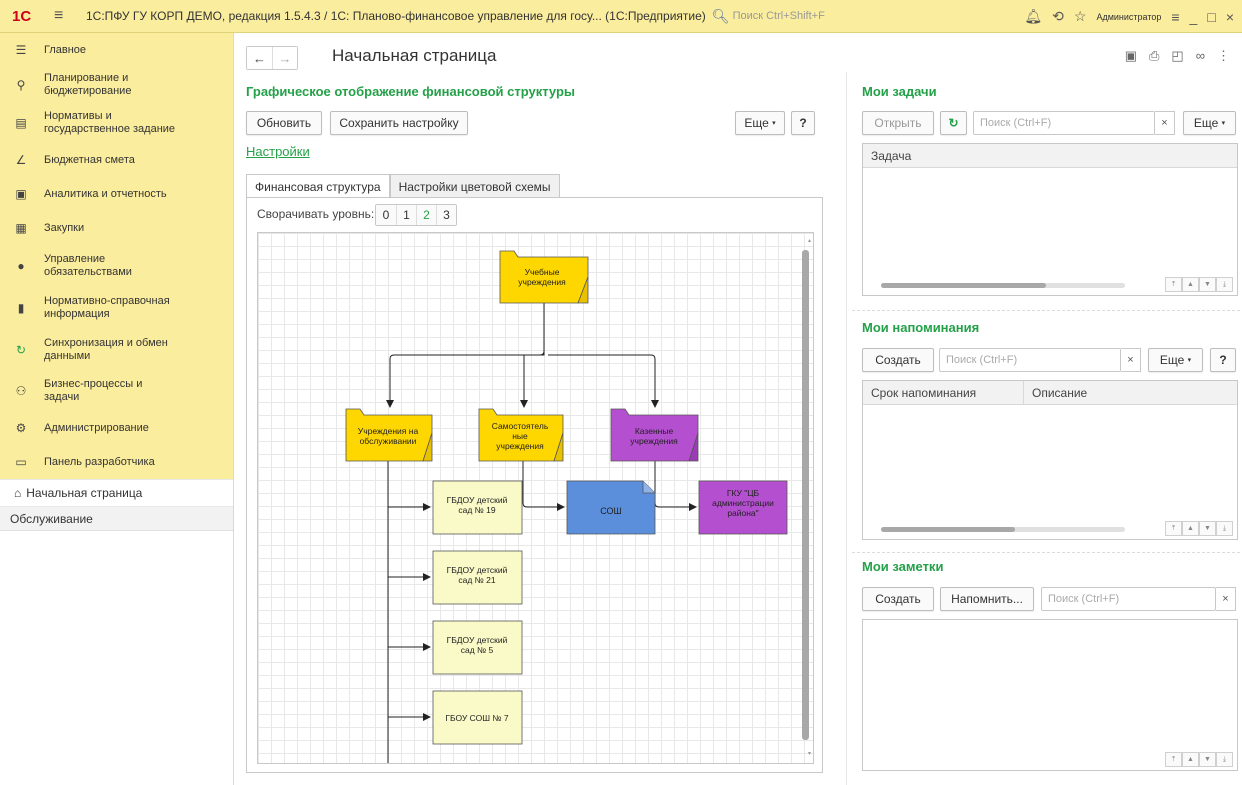  I want to click on tasks-table: Задача ⤒ ▲ ▼ ⤓, so click(1050, 219).